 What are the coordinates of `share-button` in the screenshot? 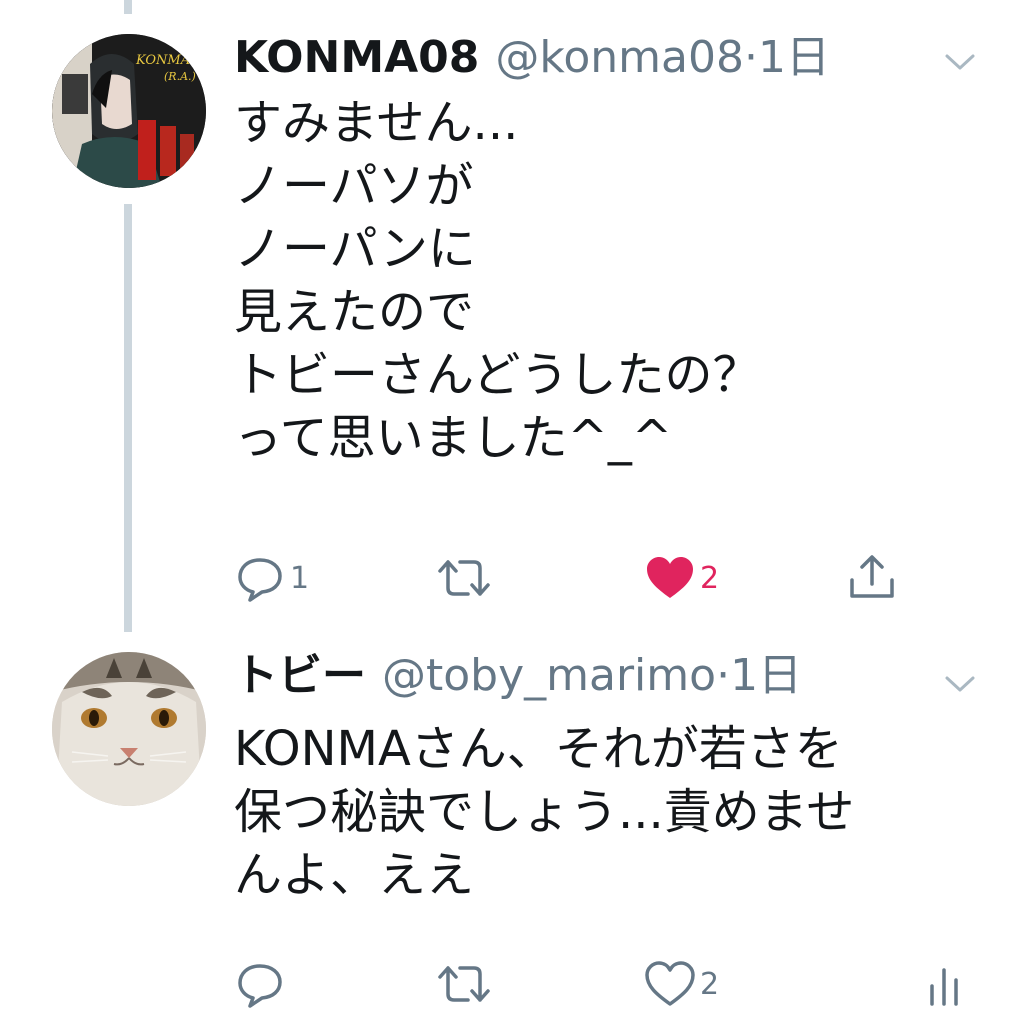 It's located at (872, 578).